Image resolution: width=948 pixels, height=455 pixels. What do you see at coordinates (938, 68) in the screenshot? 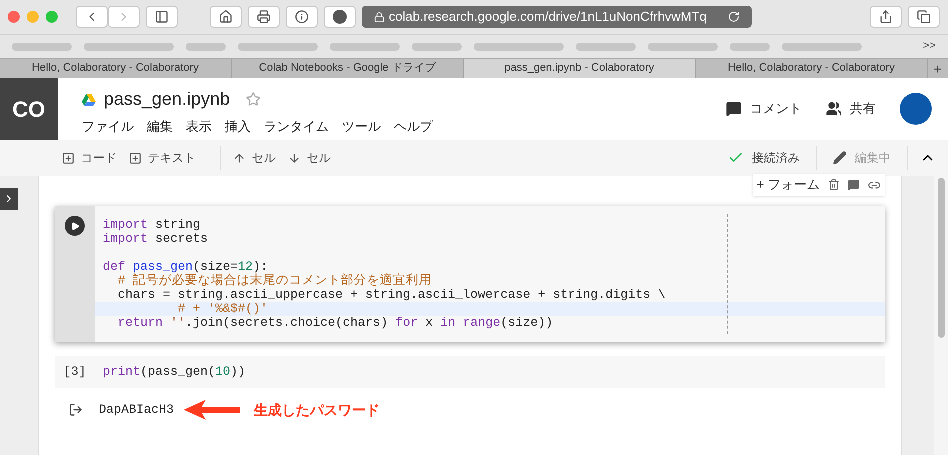
I see `new-tab-button: +` at bounding box center [938, 68].